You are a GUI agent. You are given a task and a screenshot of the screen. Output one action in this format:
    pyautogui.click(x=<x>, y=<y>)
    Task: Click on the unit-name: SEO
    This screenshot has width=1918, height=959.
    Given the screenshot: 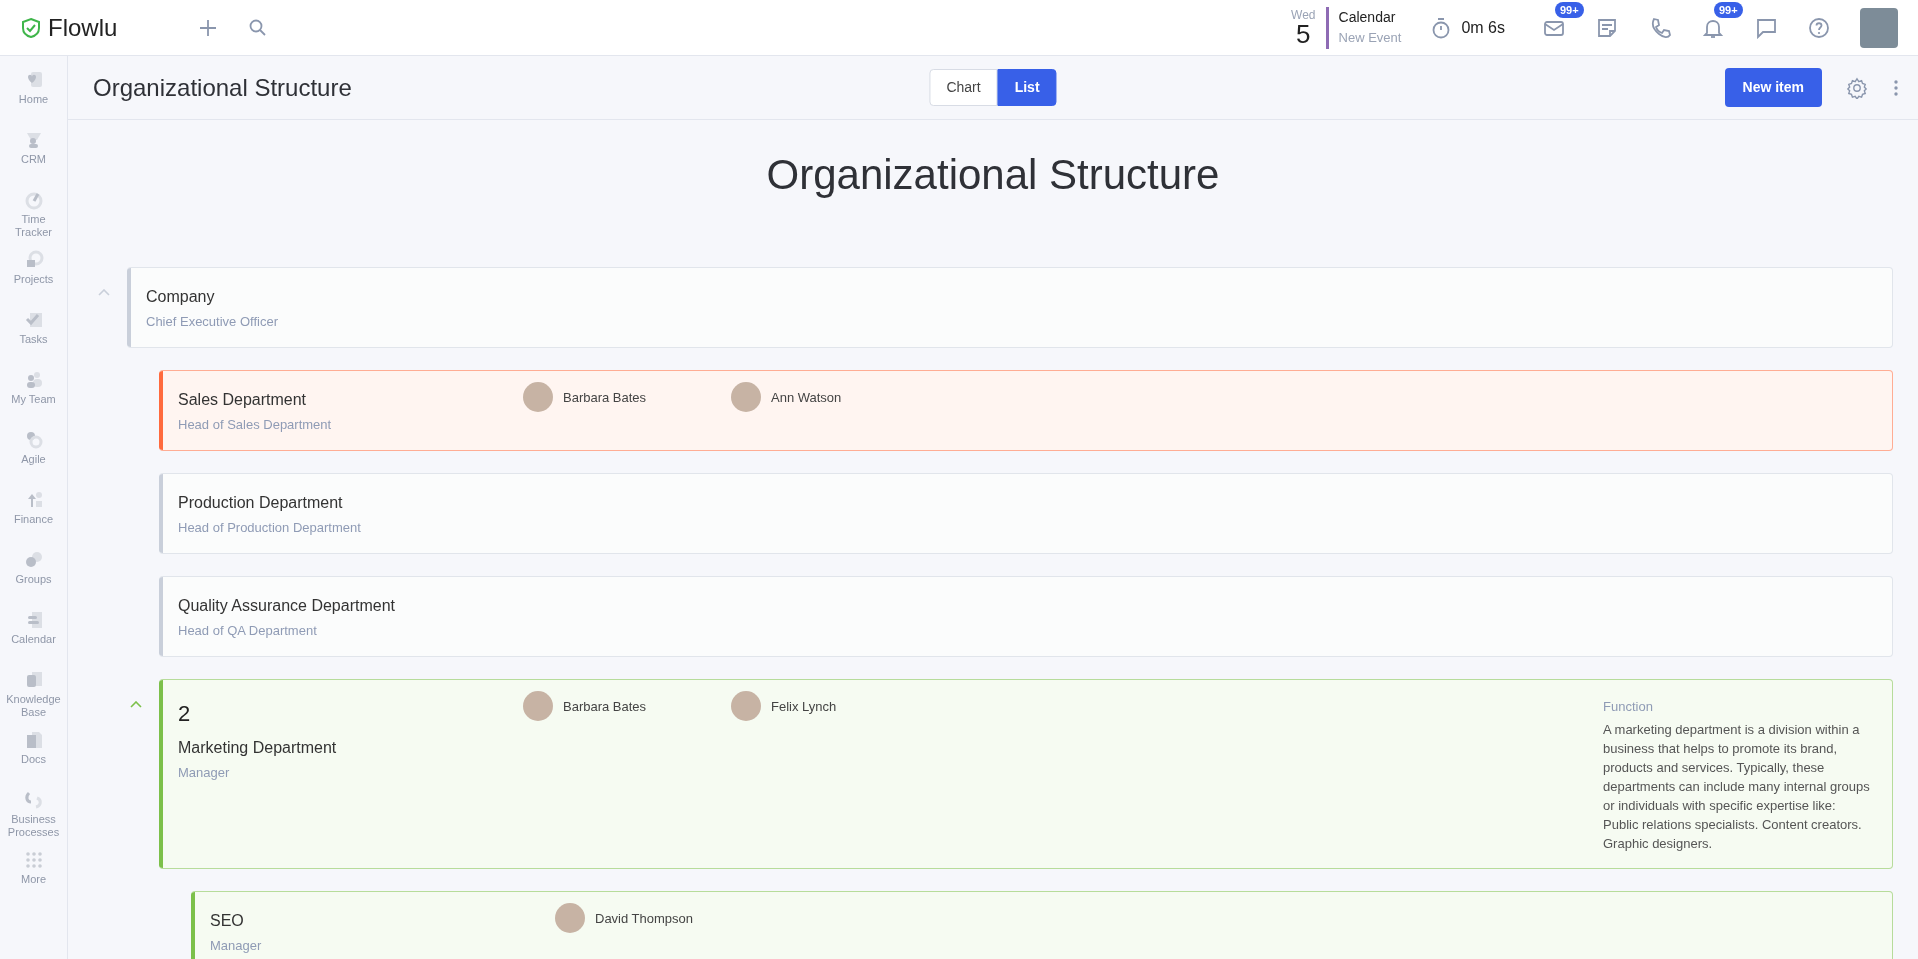 What is the action you would take?
    pyautogui.click(x=227, y=921)
    